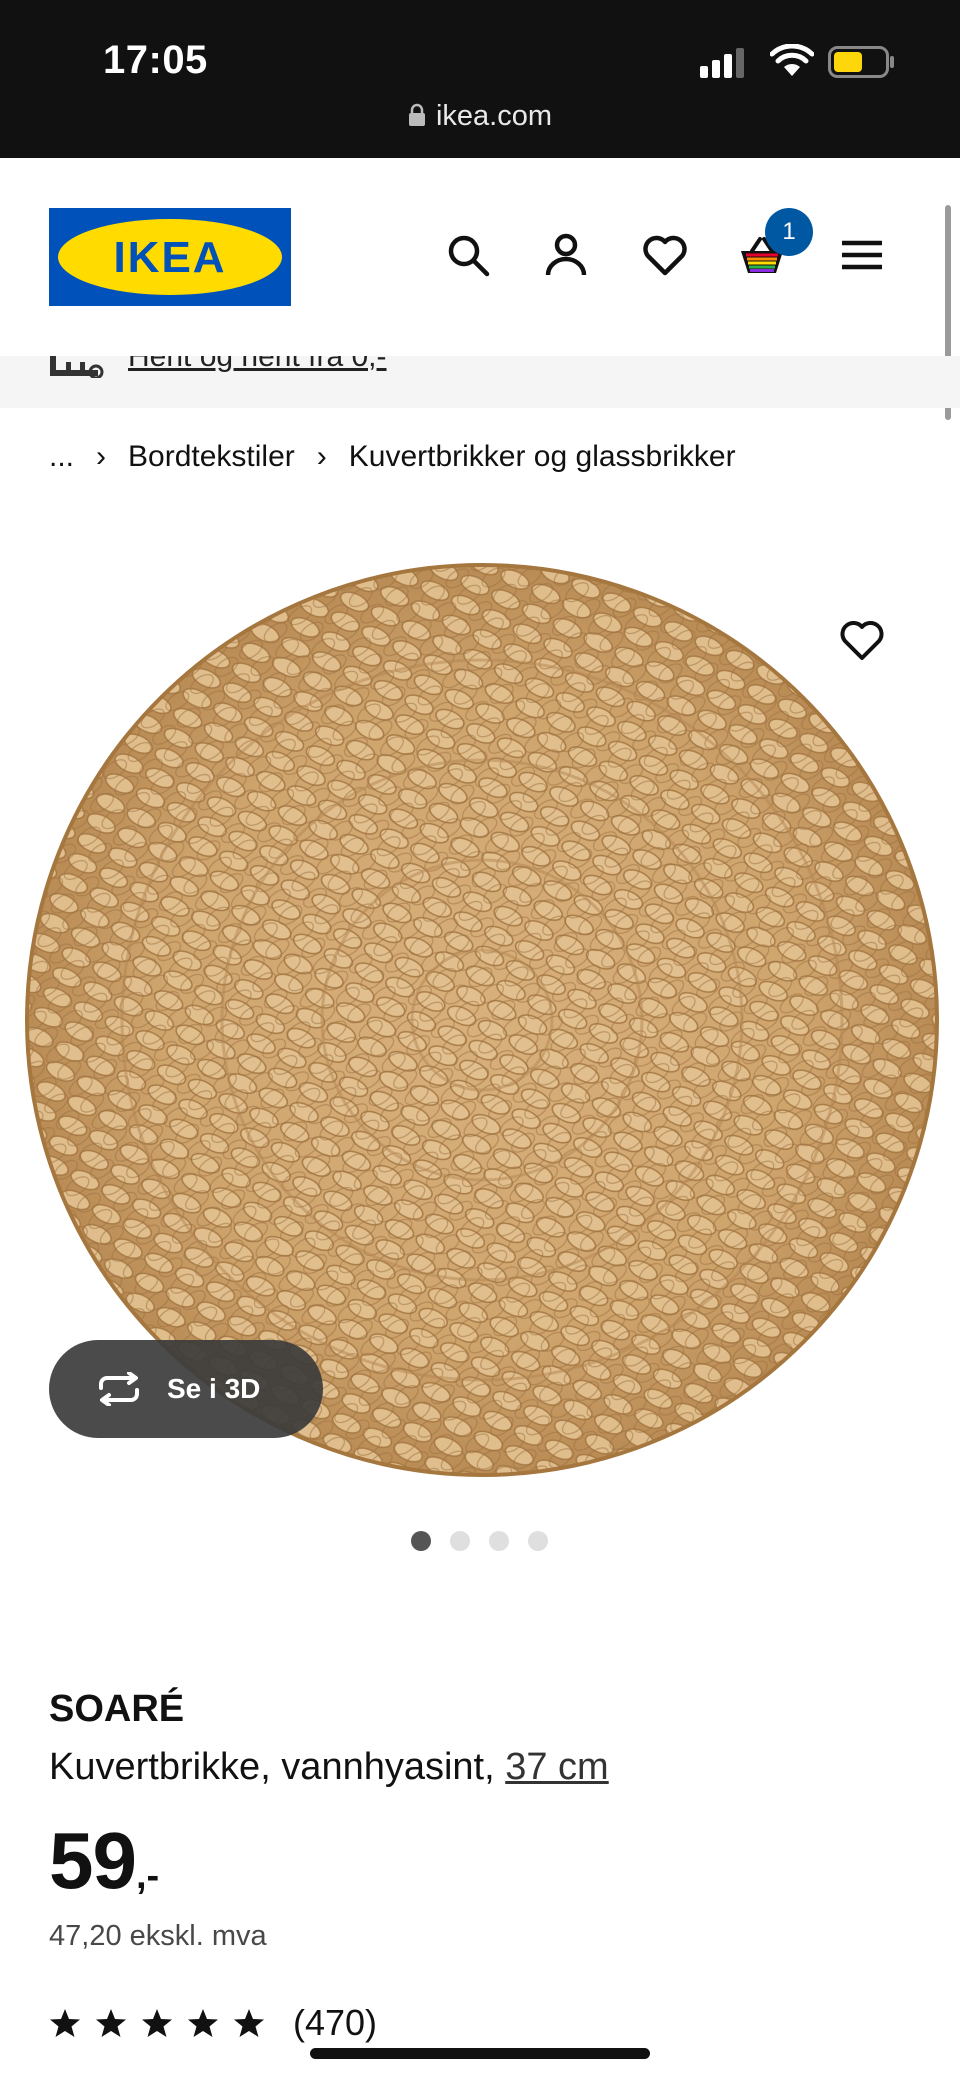  What do you see at coordinates (480, 2053) in the screenshot?
I see `home-indicator` at bounding box center [480, 2053].